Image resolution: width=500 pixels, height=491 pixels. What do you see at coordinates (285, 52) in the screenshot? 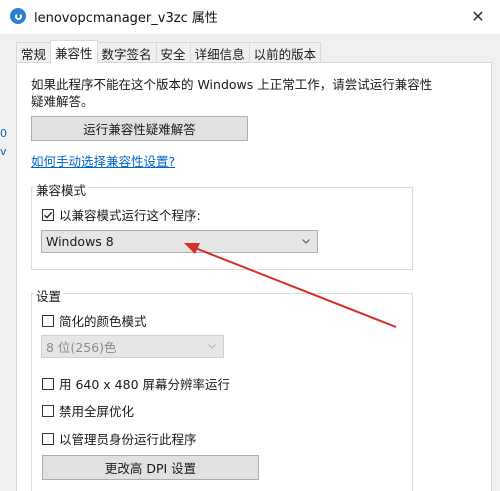
I see `tab-previous-versions: 以前的版本` at bounding box center [285, 52].